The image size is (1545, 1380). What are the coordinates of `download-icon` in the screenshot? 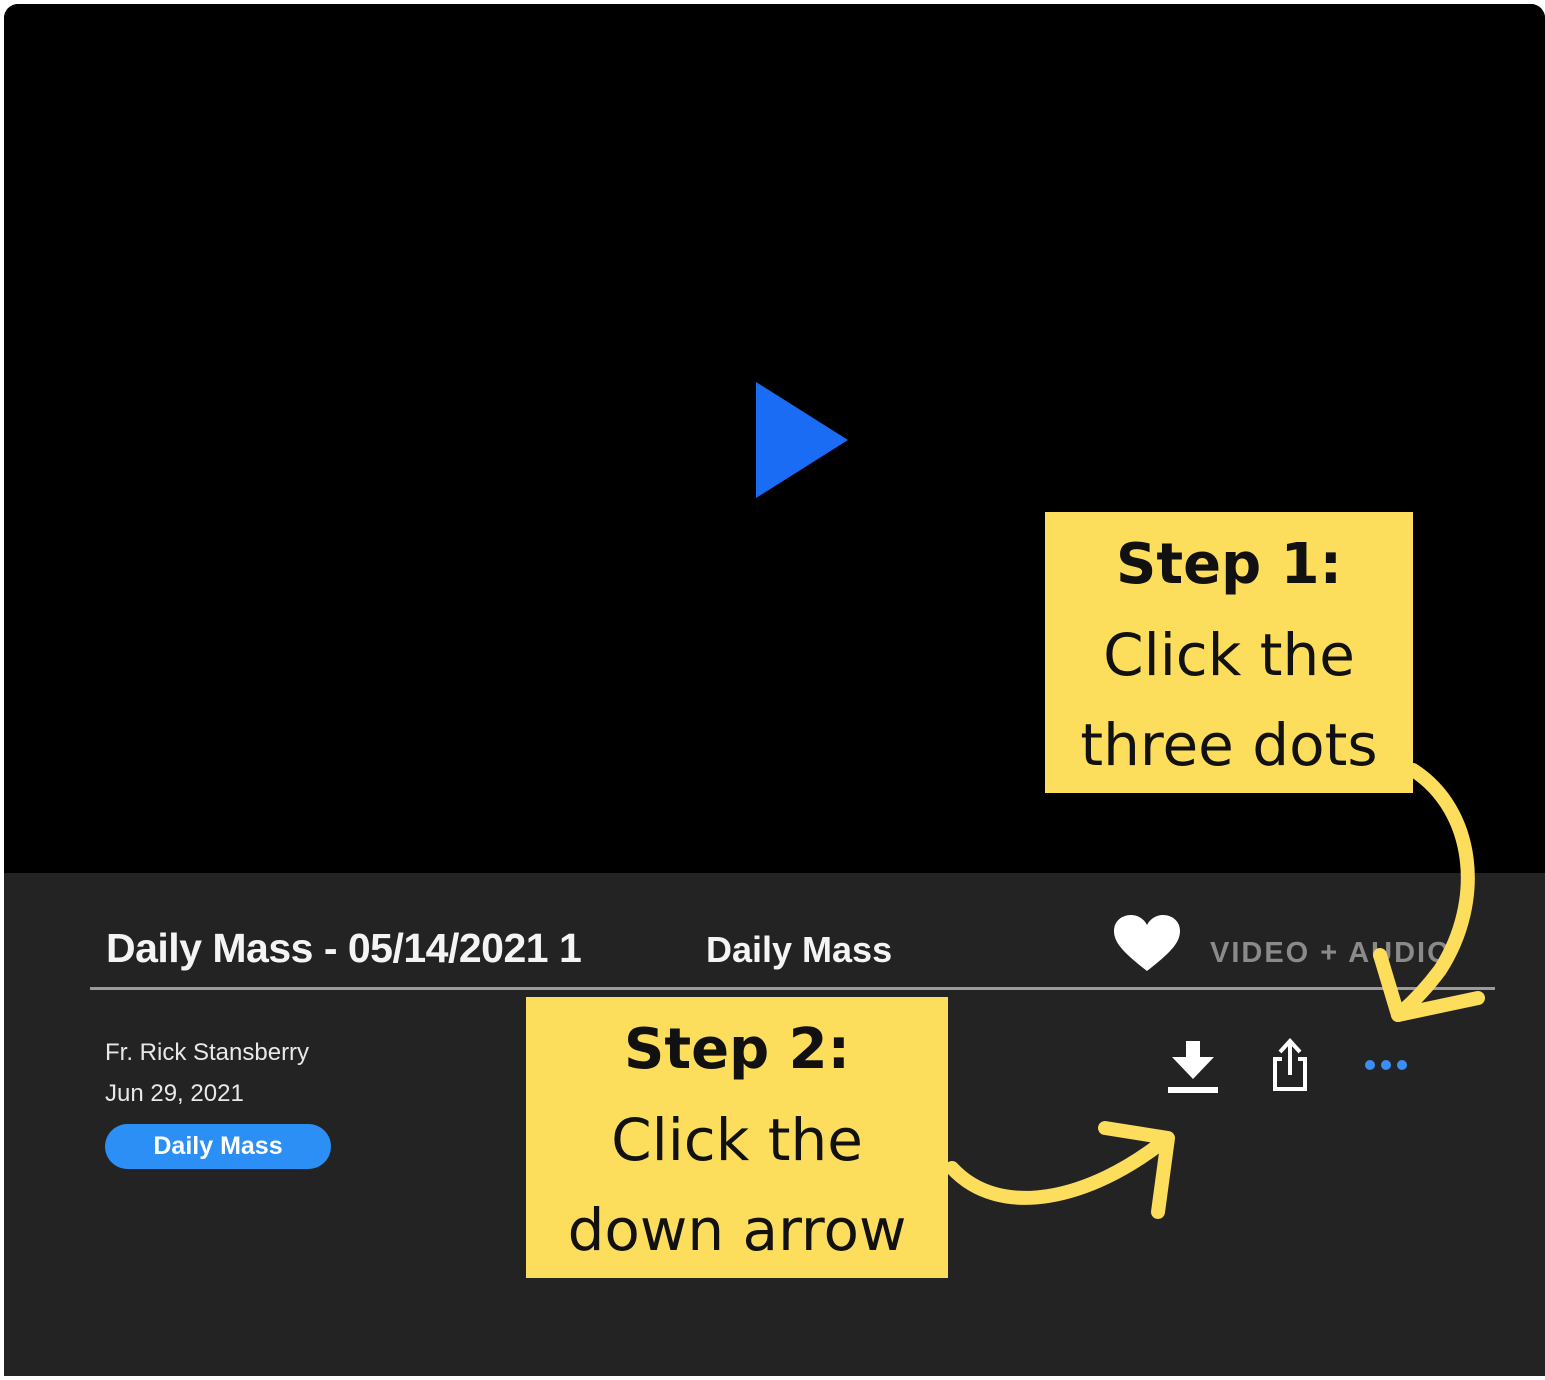 It's located at (1193, 1068).